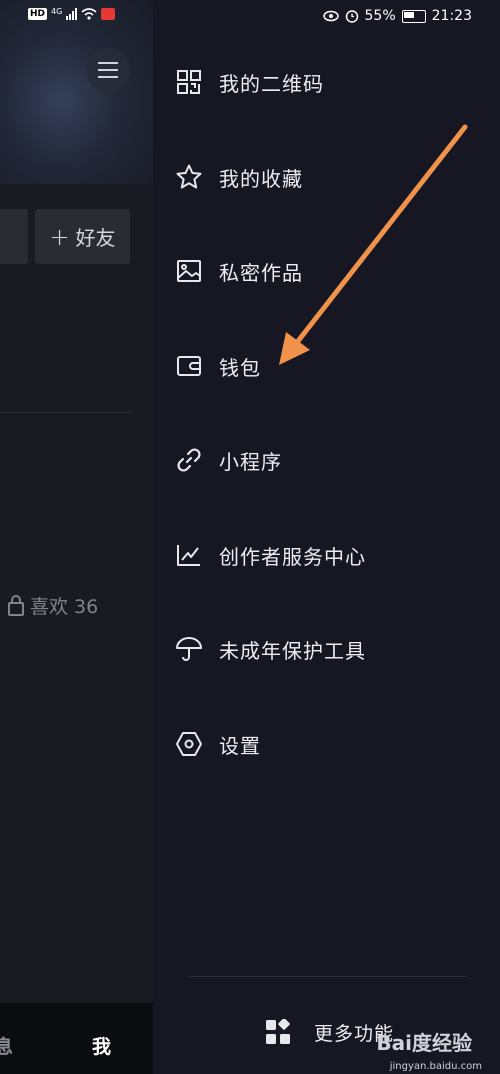 This screenshot has width=500, height=1074. What do you see at coordinates (424, 1043) in the screenshot?
I see `watermark-logo: Bai度经验` at bounding box center [424, 1043].